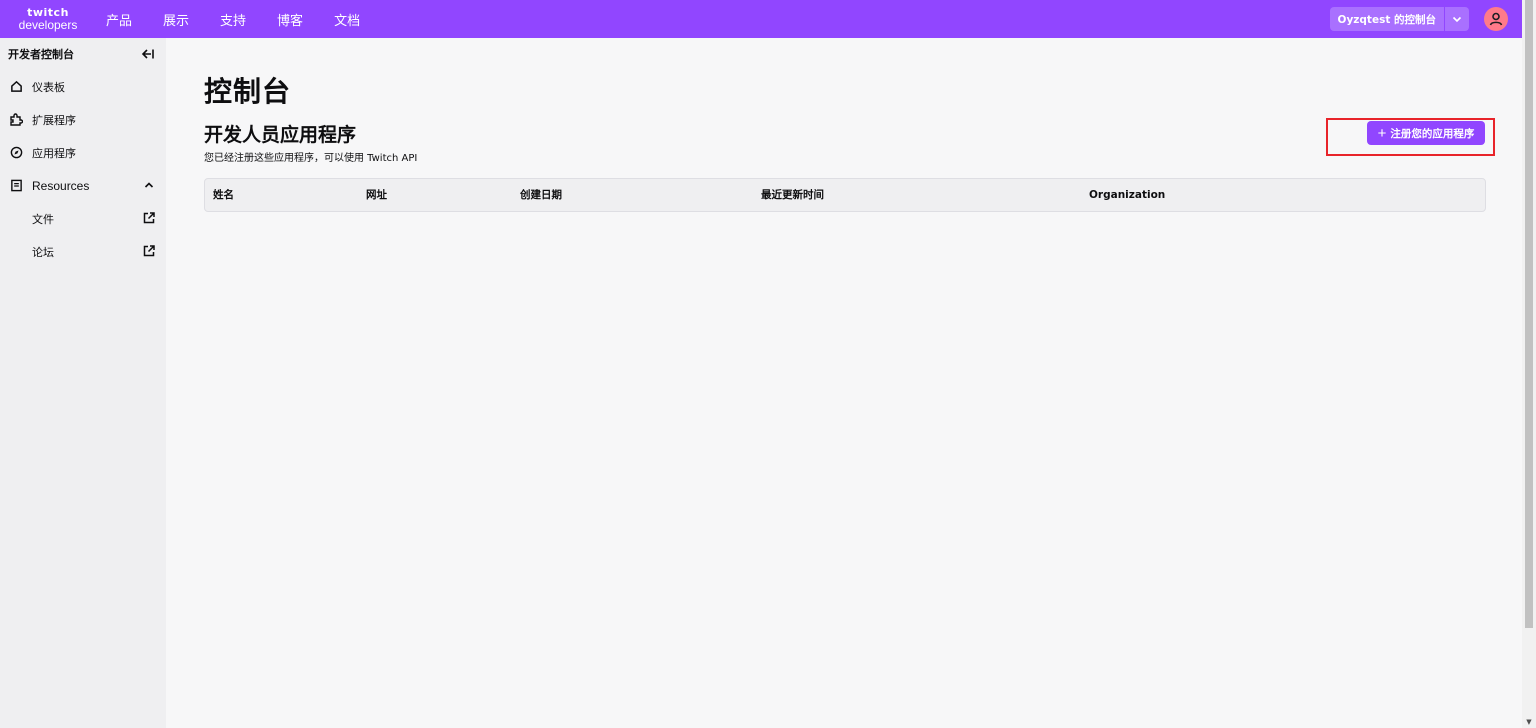 The width and height of the screenshot is (1536, 728). I want to click on scroll-down-arrow-icon: ▼, so click(1529, 722).